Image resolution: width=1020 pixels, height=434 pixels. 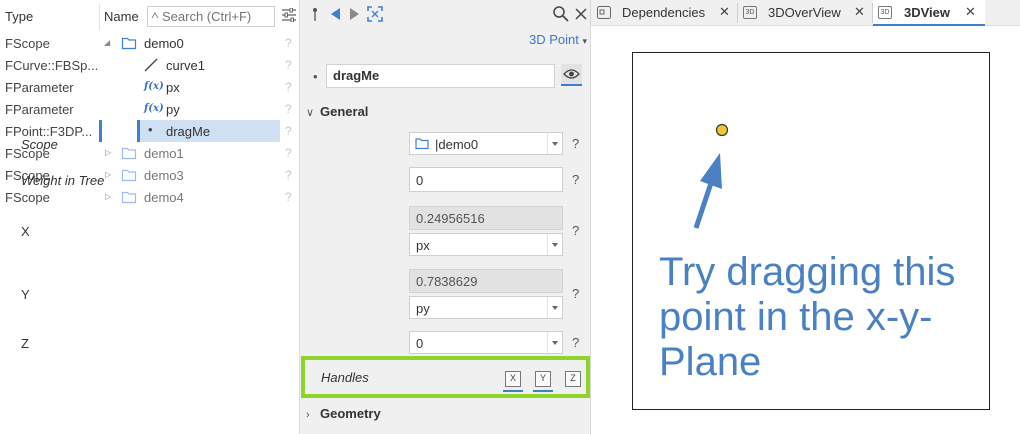 I want to click on tab-3dview: 3D 3DView ✕, so click(x=929, y=13).